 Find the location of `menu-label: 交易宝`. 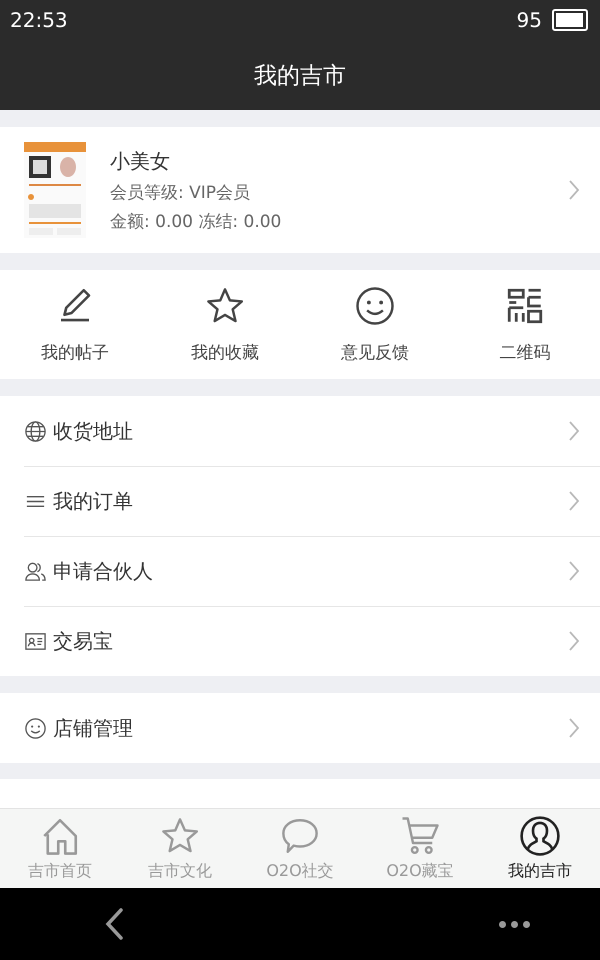

menu-label: 交易宝 is located at coordinates (83, 641).